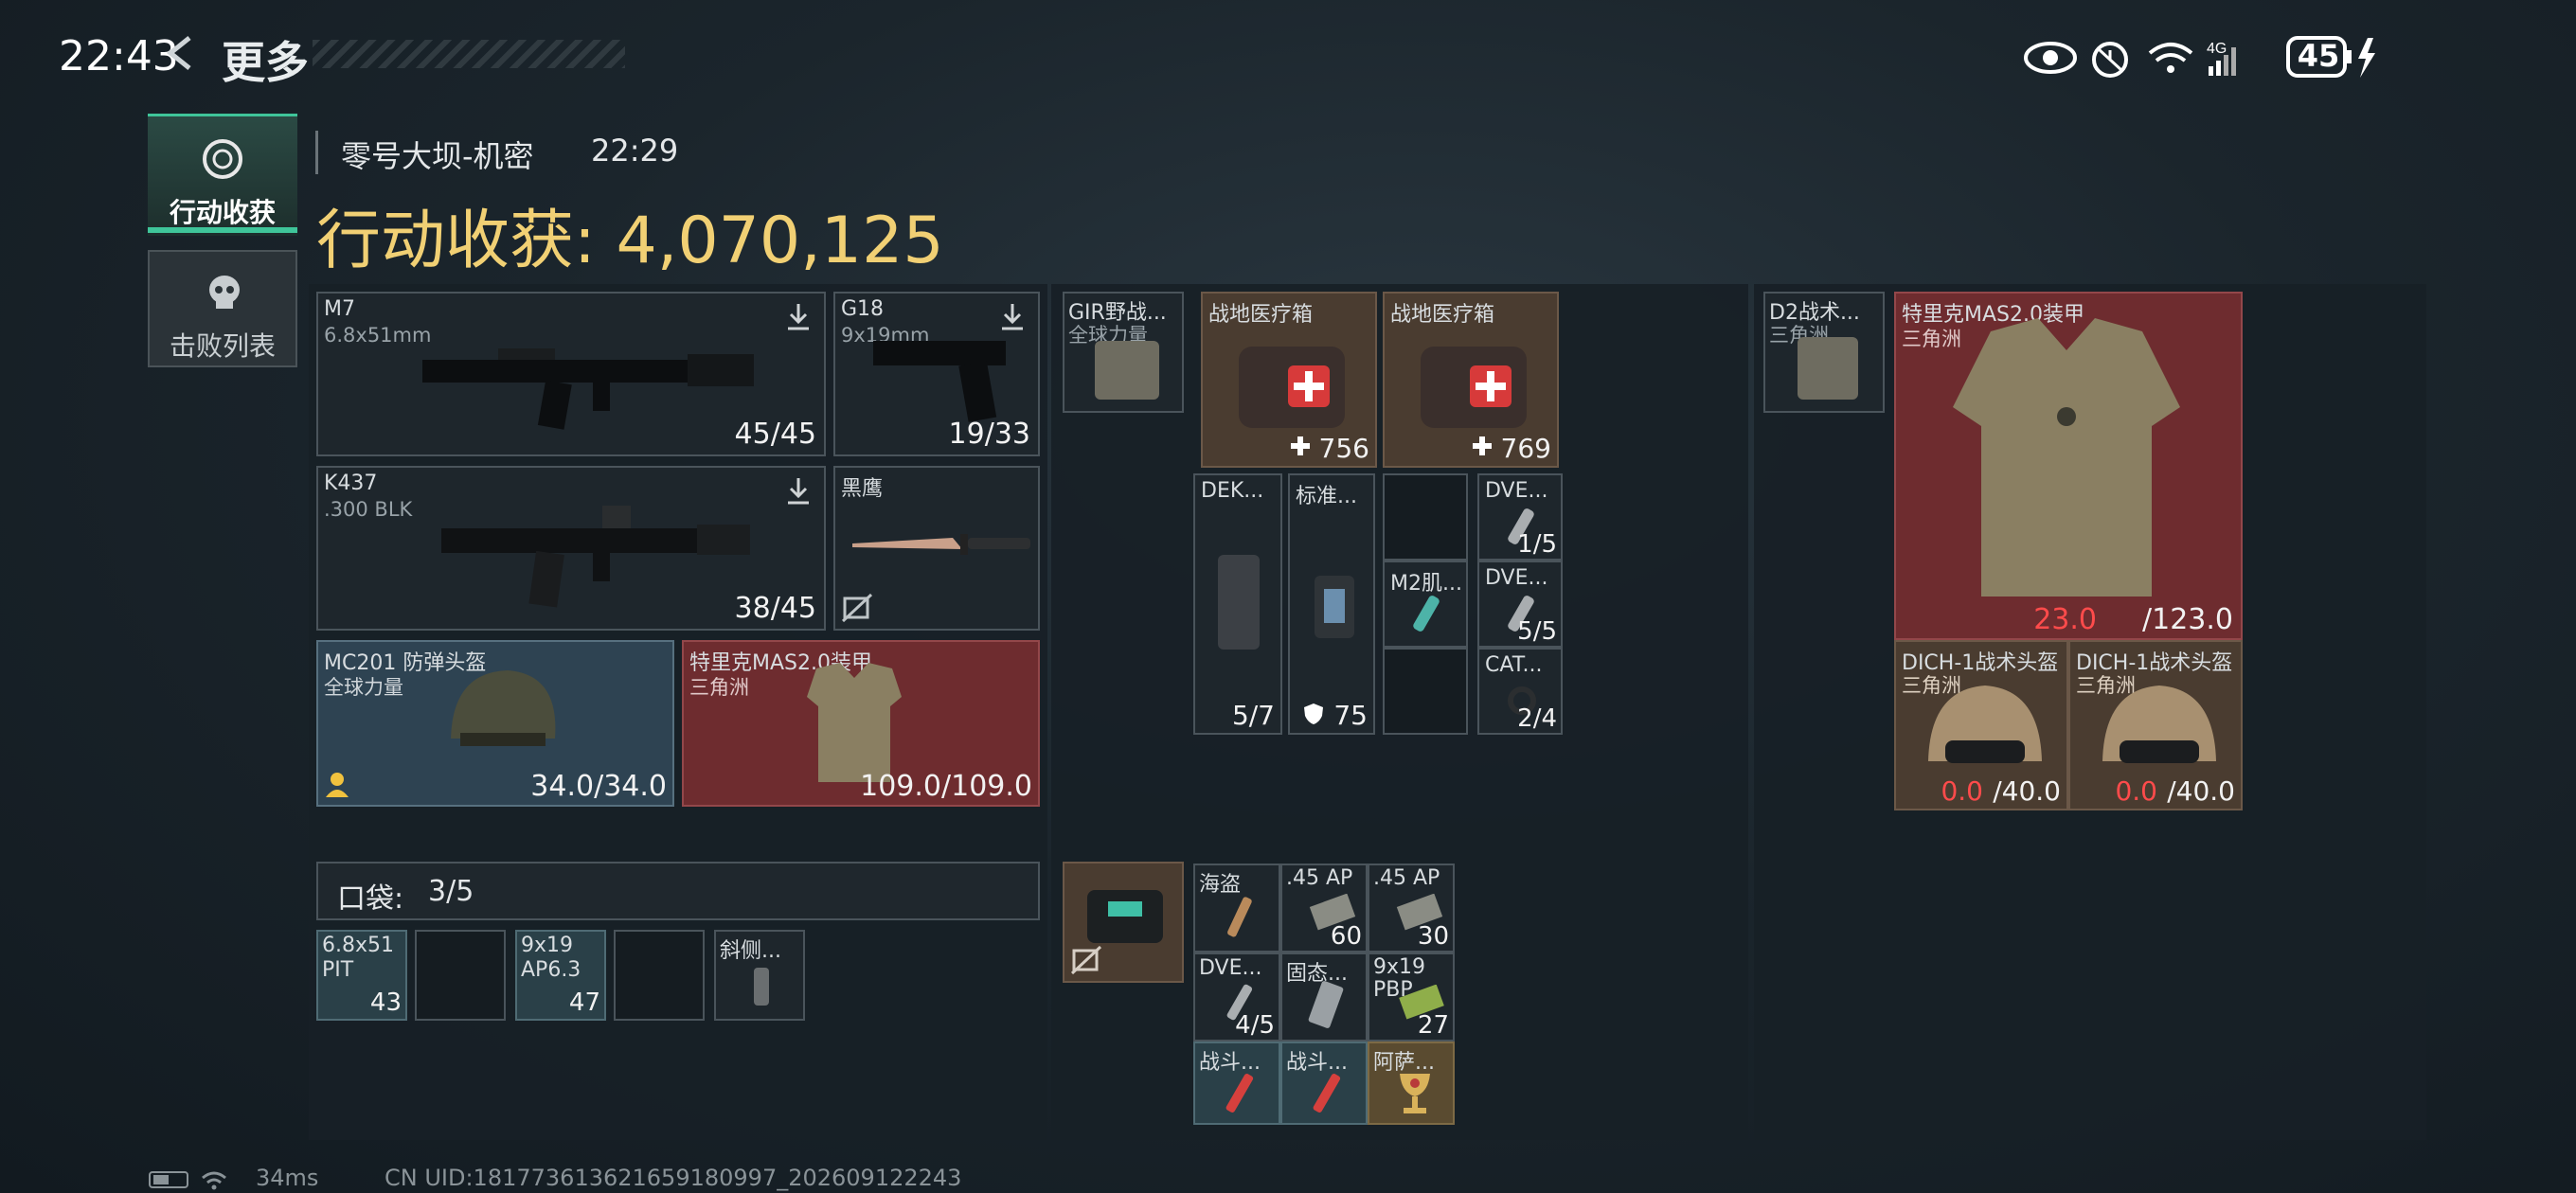 This screenshot has width=2576, height=1193. What do you see at coordinates (1289, 380) in the screenshot?
I see `rig-item: 战地医疗箱 756` at bounding box center [1289, 380].